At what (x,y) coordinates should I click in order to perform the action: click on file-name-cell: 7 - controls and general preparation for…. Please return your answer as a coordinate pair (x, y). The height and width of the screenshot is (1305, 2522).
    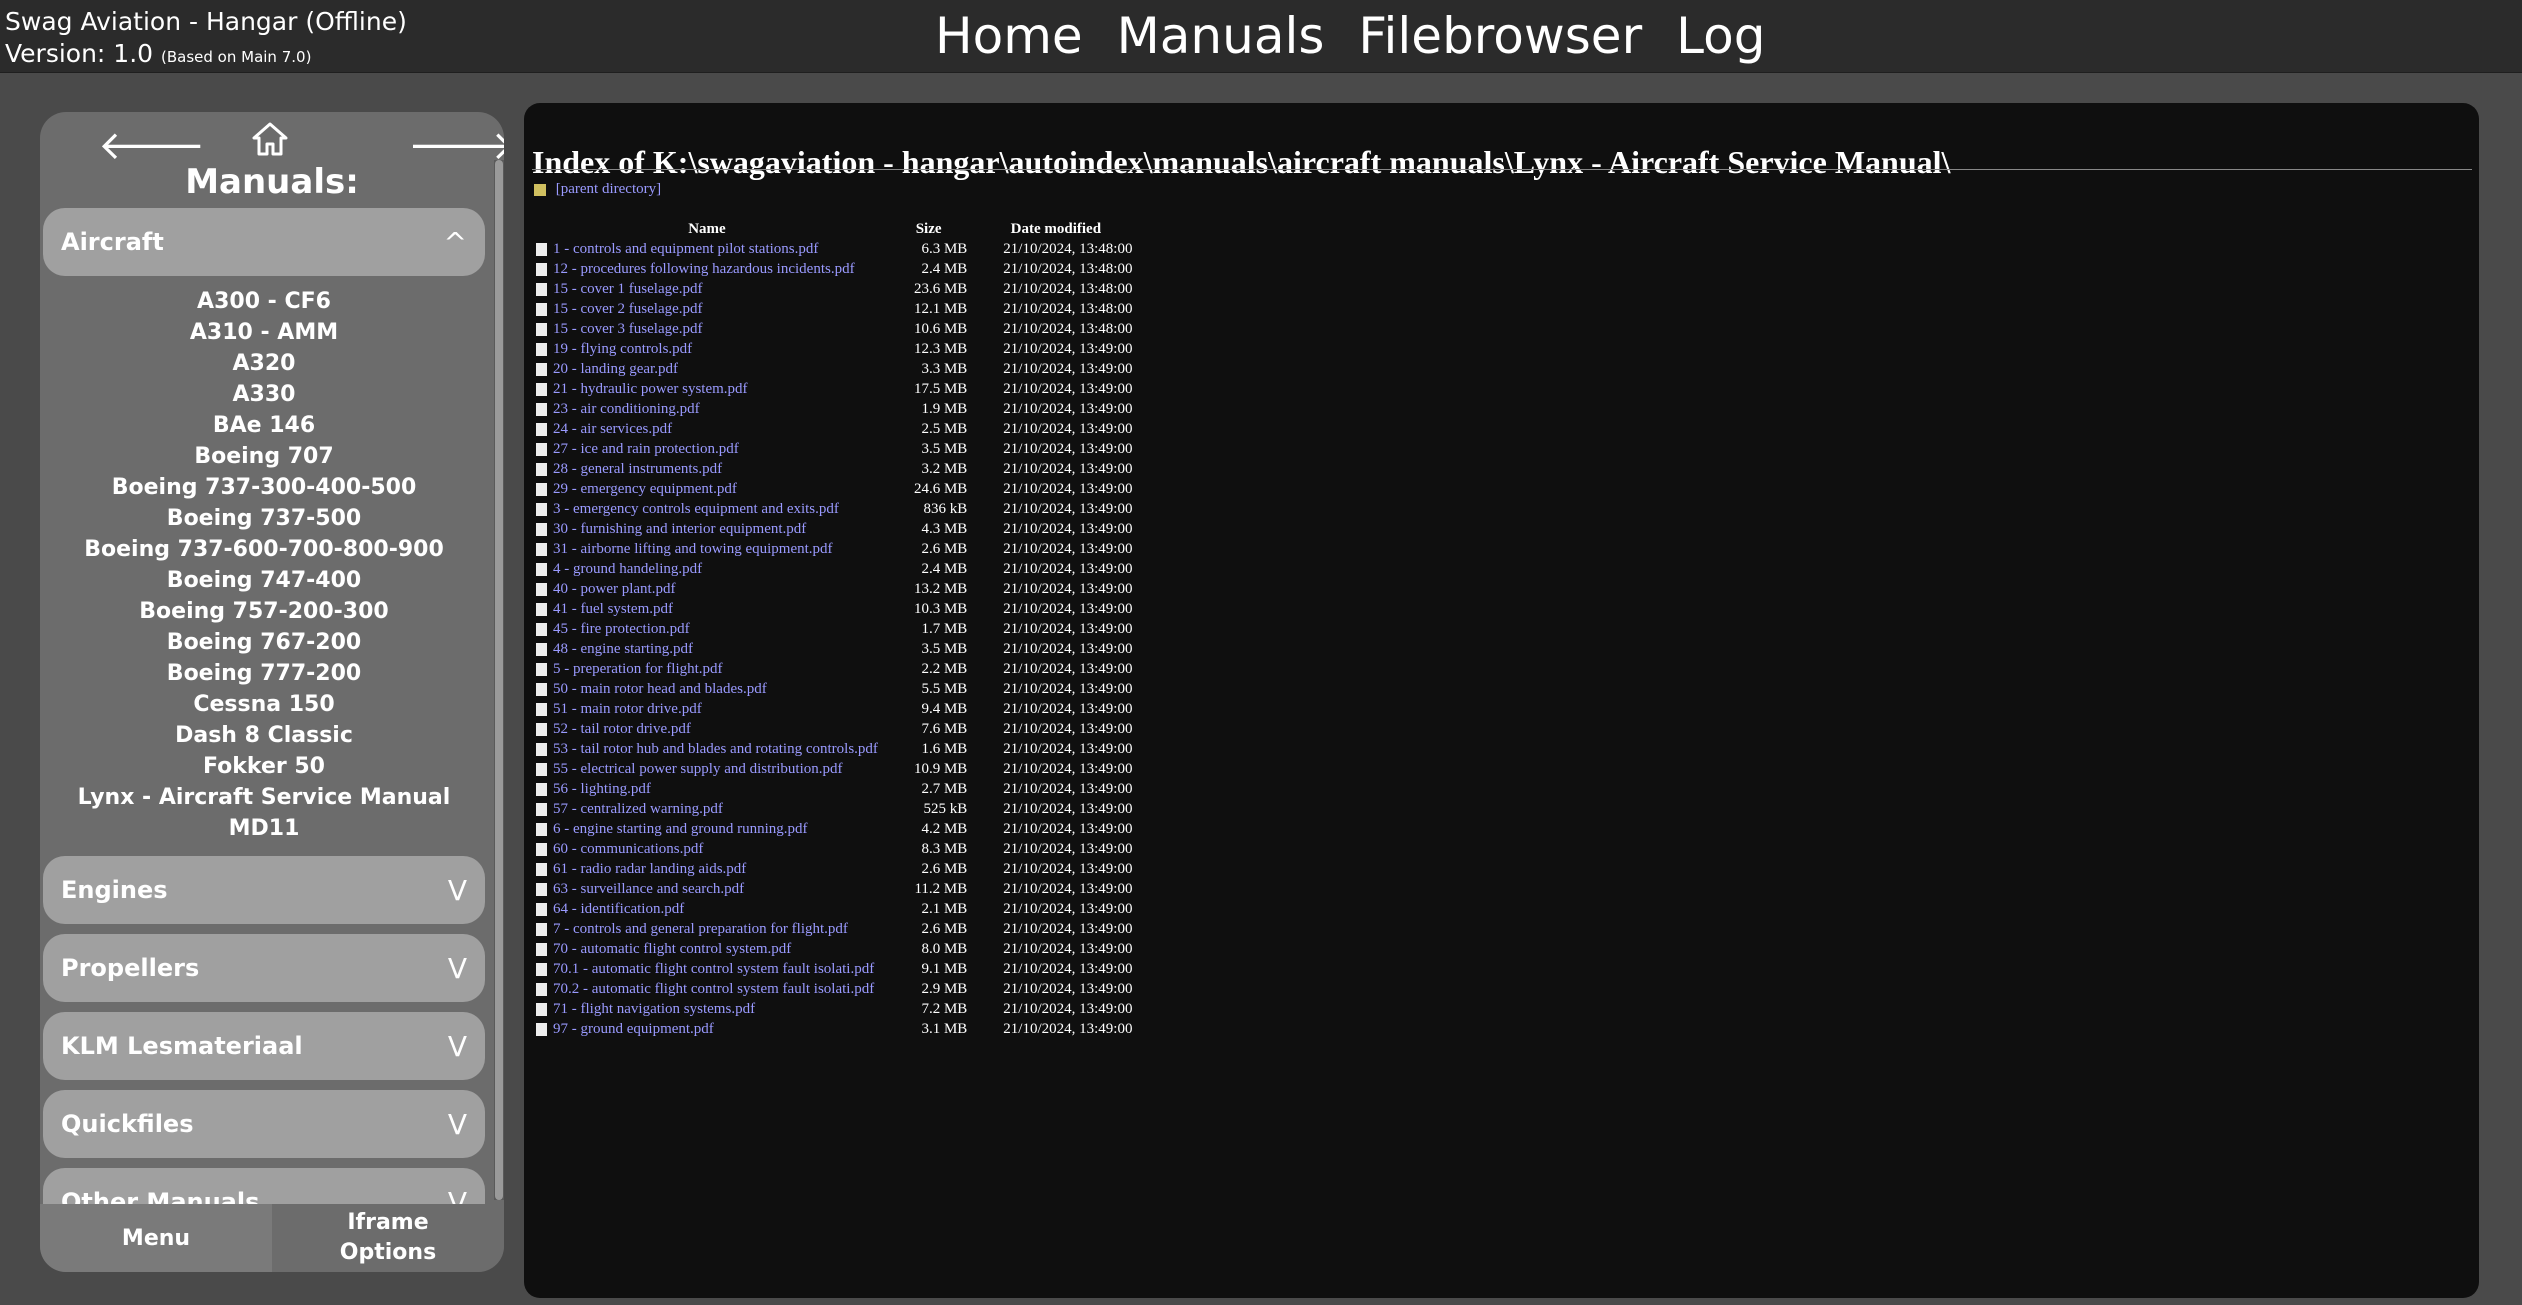
    Looking at the image, I should click on (707, 929).